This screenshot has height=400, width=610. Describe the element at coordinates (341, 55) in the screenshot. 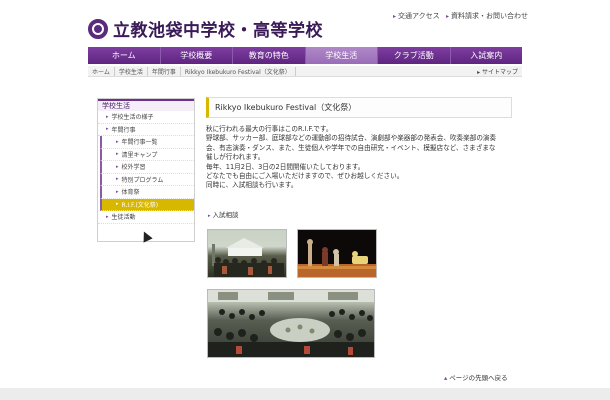

I see `nav-school-life: 学校生活` at that location.